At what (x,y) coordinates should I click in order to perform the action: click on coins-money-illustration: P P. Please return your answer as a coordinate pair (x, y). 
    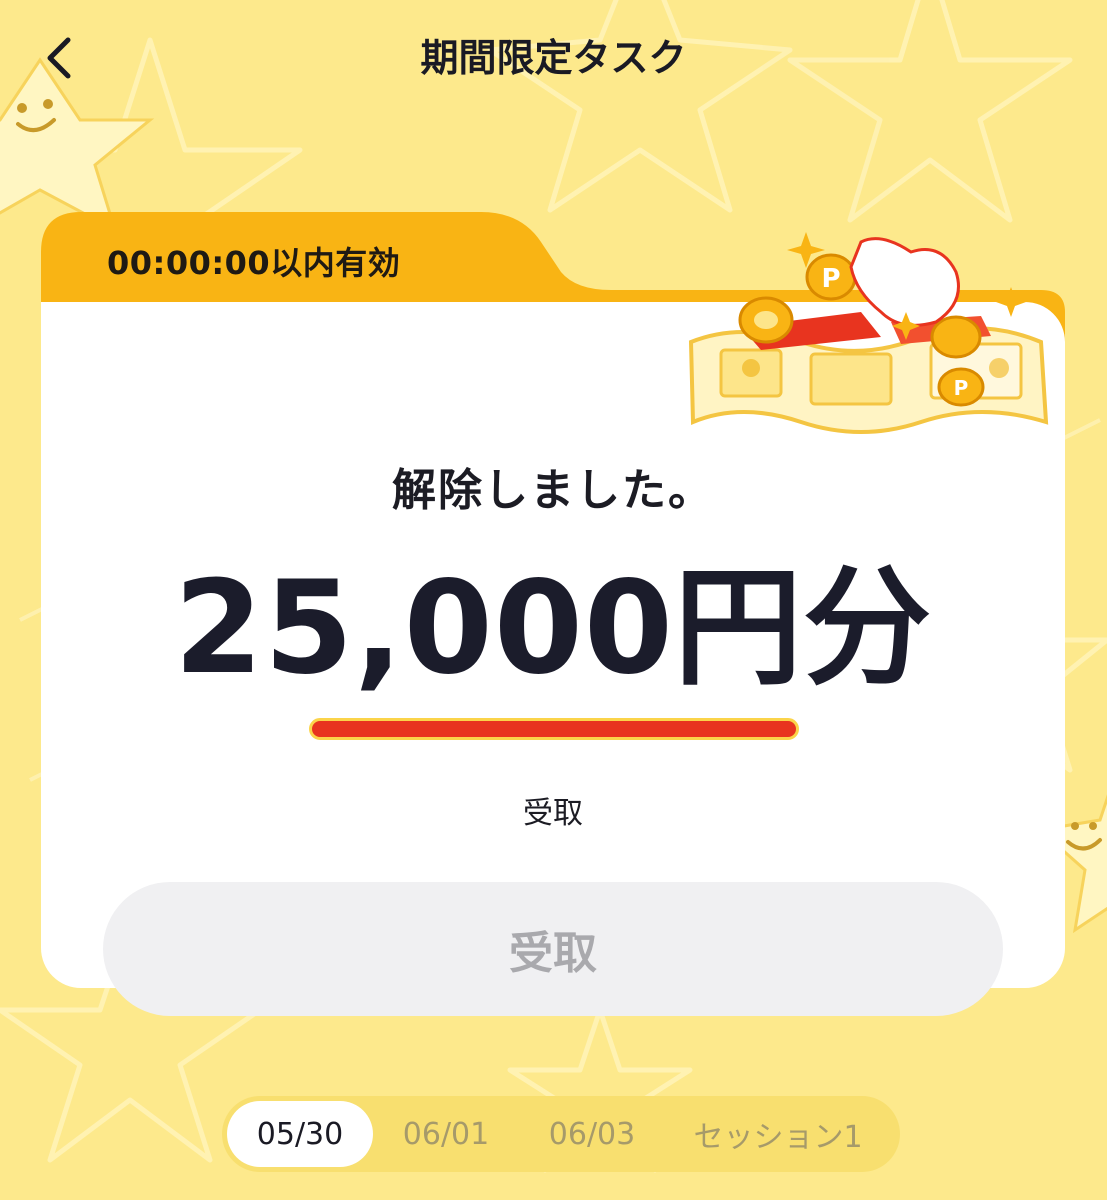
    Looking at the image, I should click on (868, 333).